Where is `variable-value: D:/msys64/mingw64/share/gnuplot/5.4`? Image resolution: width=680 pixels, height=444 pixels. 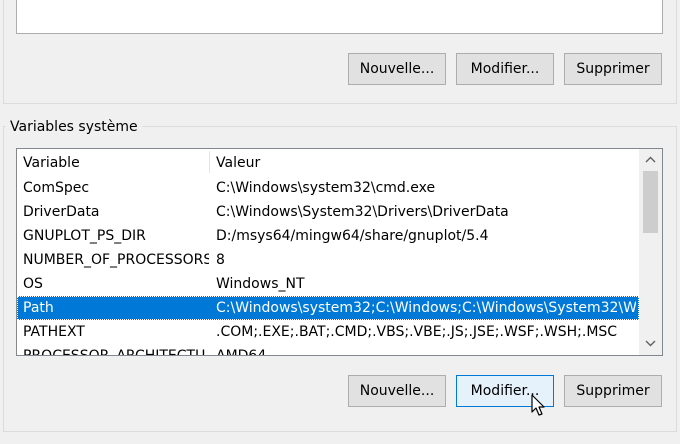
variable-value: D:/msys64/mingw64/share/gnuplot/5.4 is located at coordinates (352, 236).